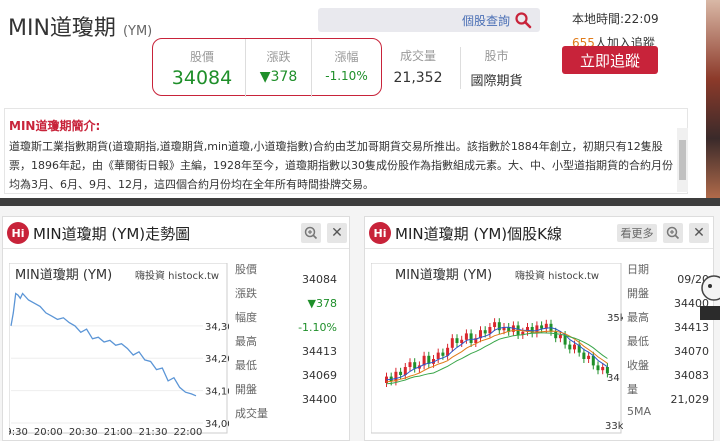 The image size is (720, 443). What do you see at coordinates (418, 66) in the screenshot?
I see `volume-cell: 成交量 21,352` at bounding box center [418, 66].